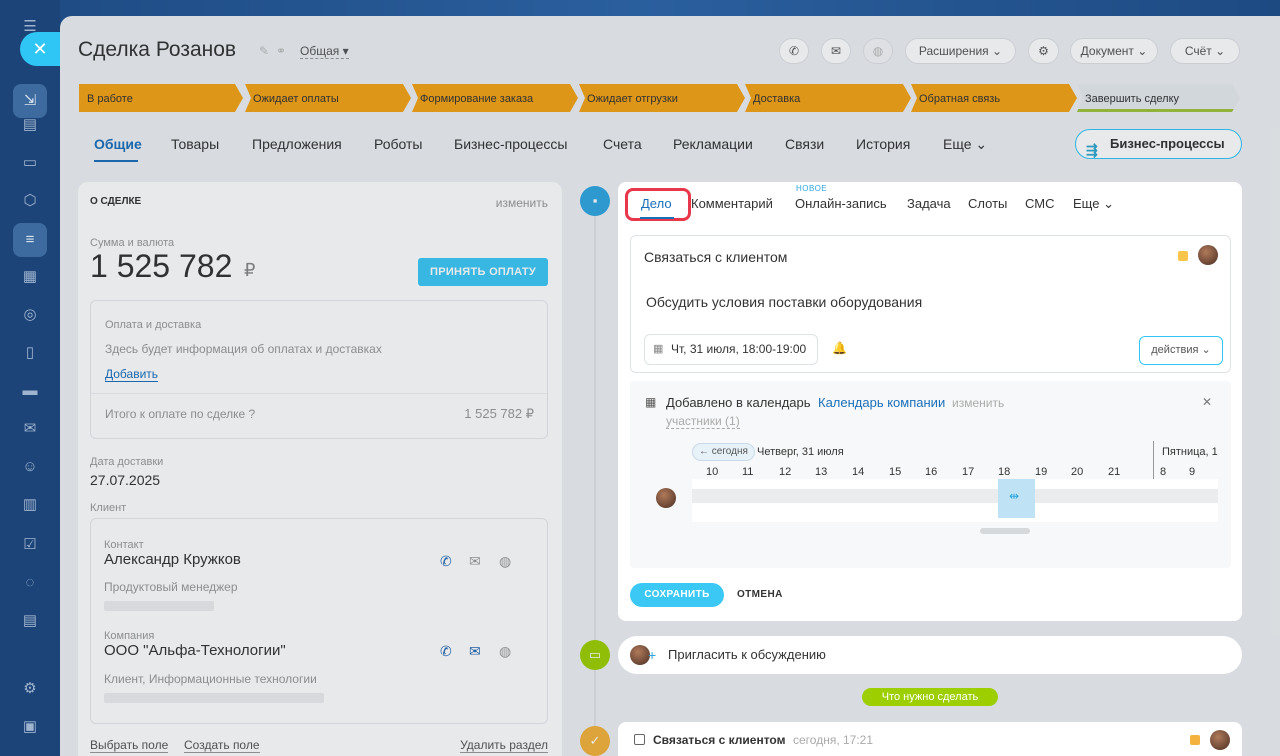 The height and width of the screenshot is (756, 1280). What do you see at coordinates (930, 655) in the screenshot?
I see `invite-to-discussion: + Пригласить к обсуждению` at bounding box center [930, 655].